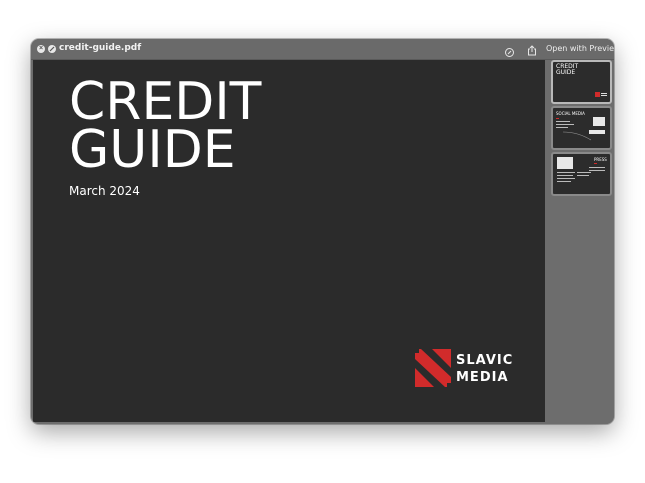 The image size is (645, 483). I want to click on open-with-preview-button: Open with Preview, so click(580, 48).